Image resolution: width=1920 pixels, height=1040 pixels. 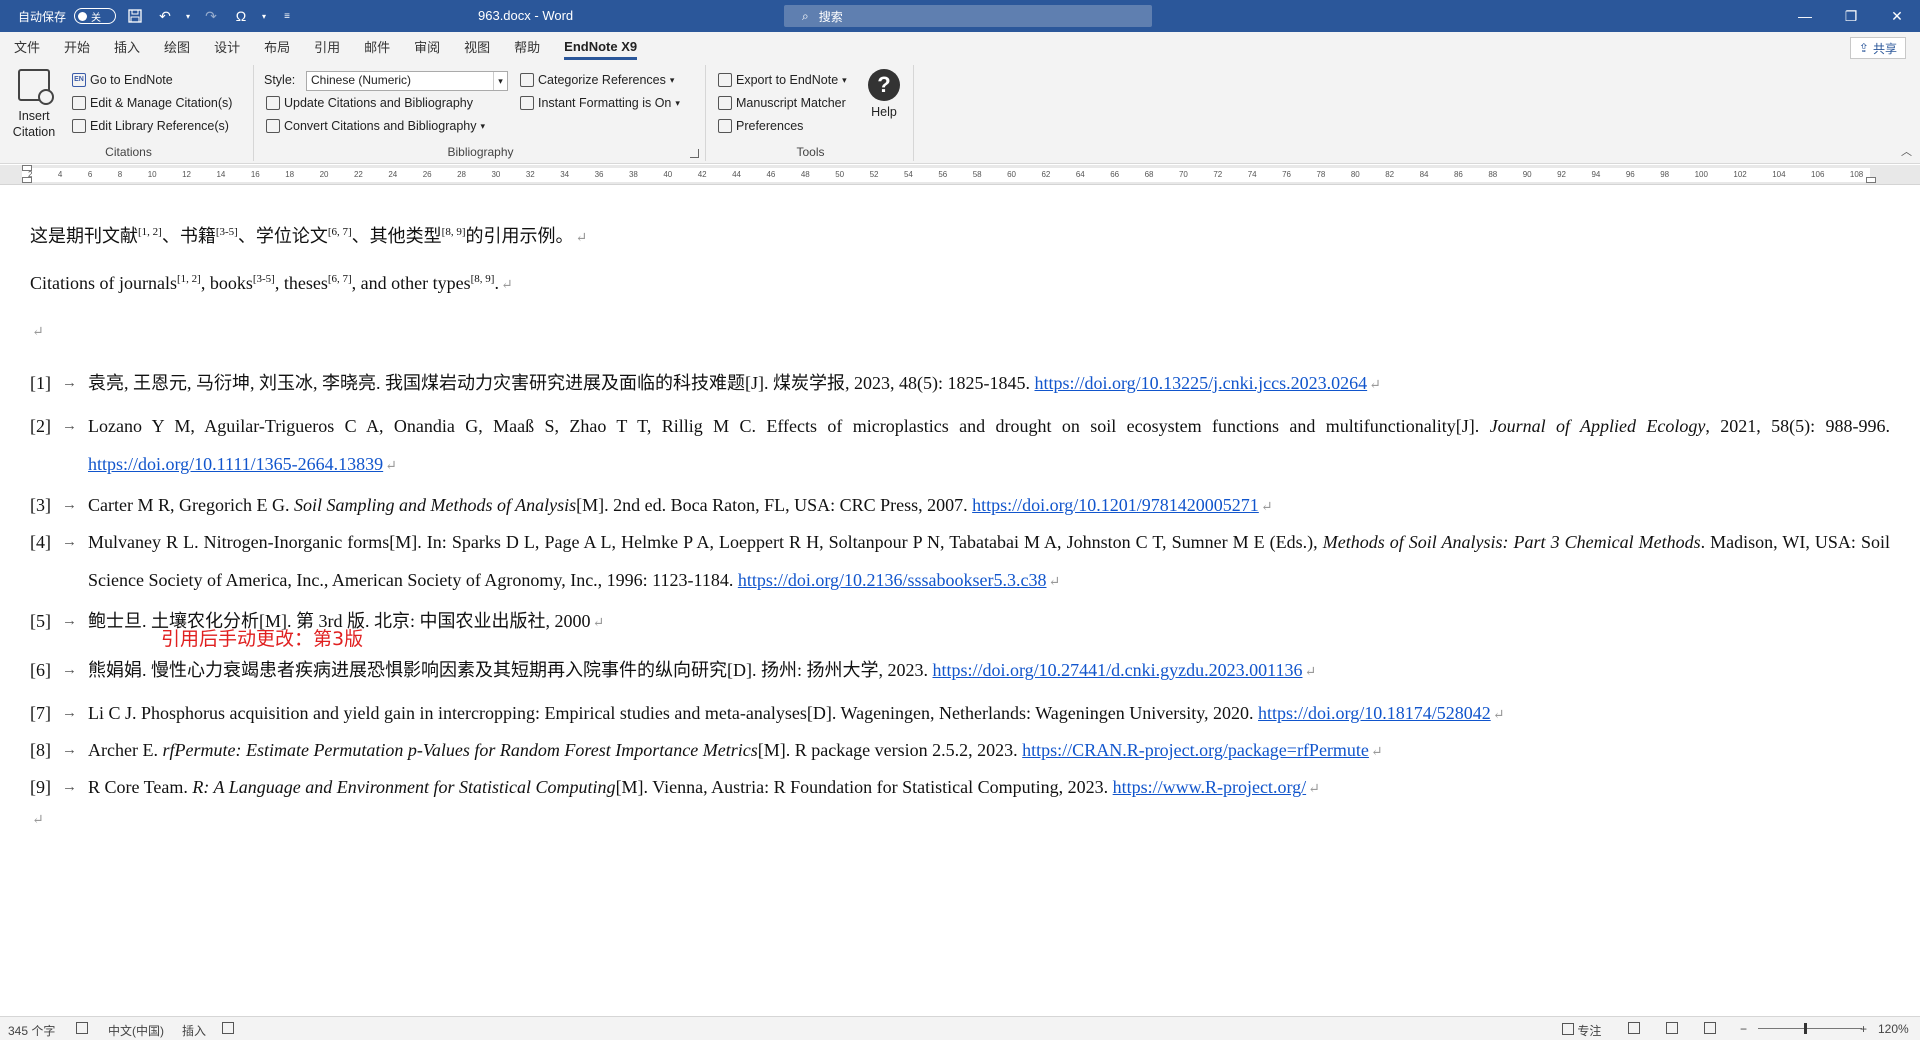 I want to click on update-citations-button: Update Citations and Bibliography, so click(x=369, y=103).